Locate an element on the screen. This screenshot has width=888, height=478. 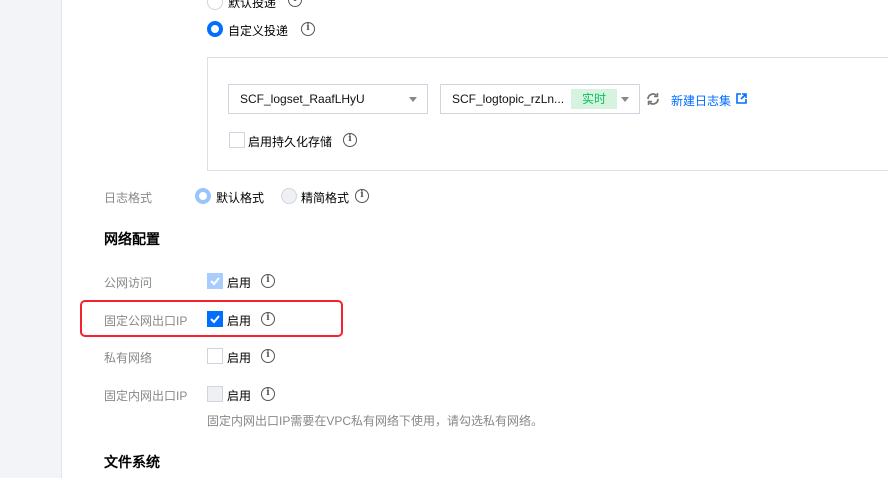
compact-format-label: 精简格式 is located at coordinates (325, 198).